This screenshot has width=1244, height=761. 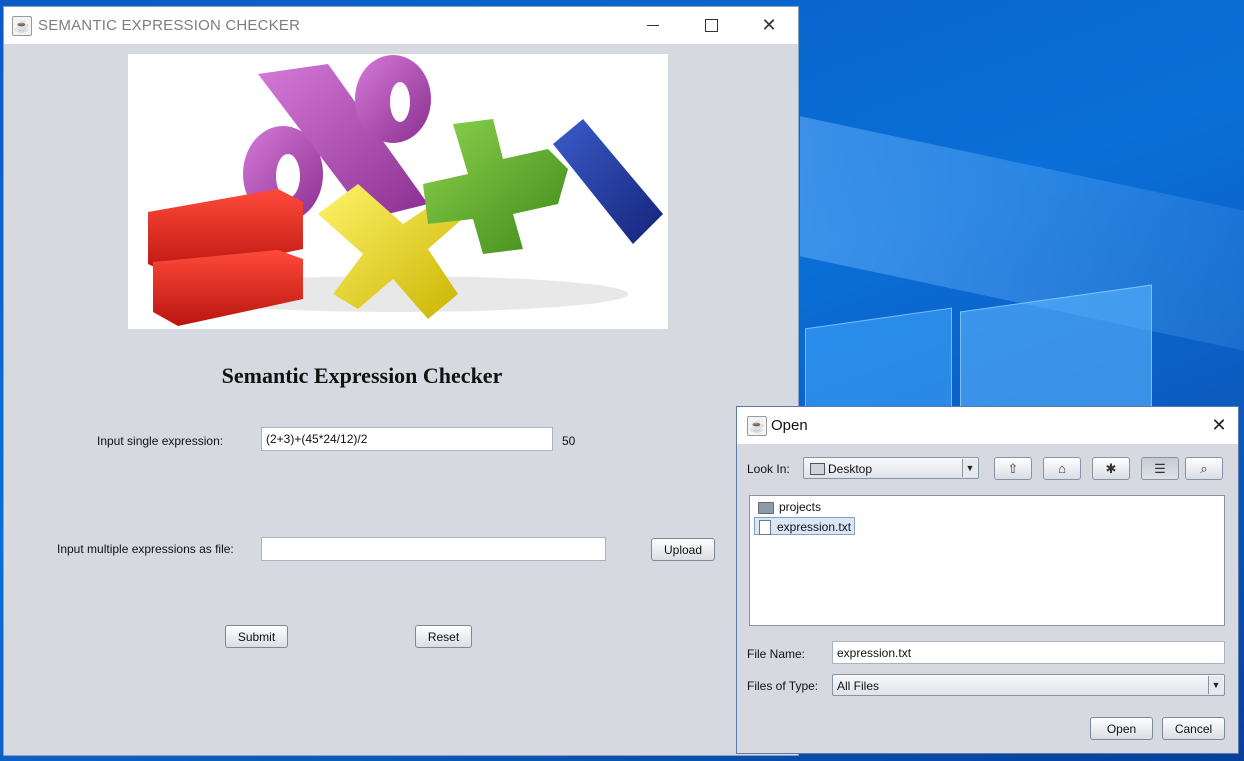 What do you see at coordinates (987, 560) in the screenshot?
I see `file-list: projects expression.txt` at bounding box center [987, 560].